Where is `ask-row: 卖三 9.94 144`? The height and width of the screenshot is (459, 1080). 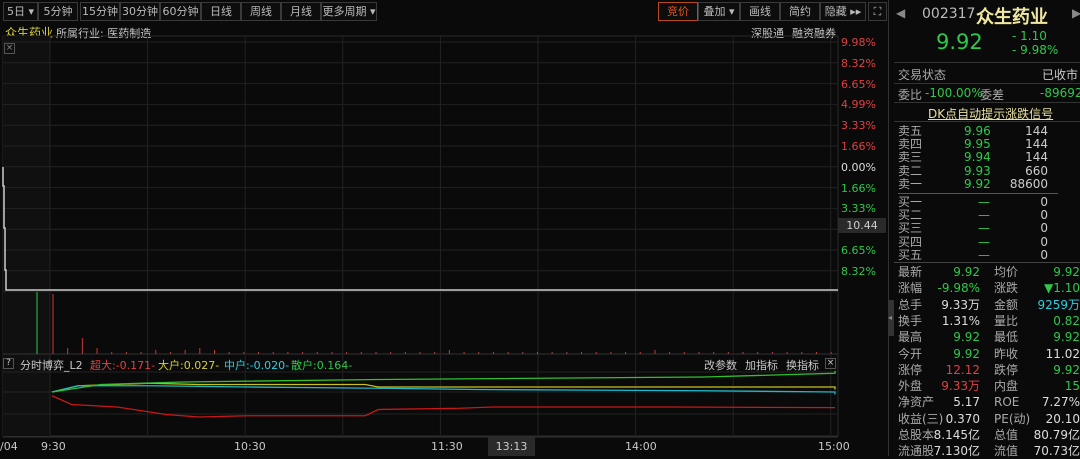 ask-row: 卖三 9.94 144 is located at coordinates (973, 157).